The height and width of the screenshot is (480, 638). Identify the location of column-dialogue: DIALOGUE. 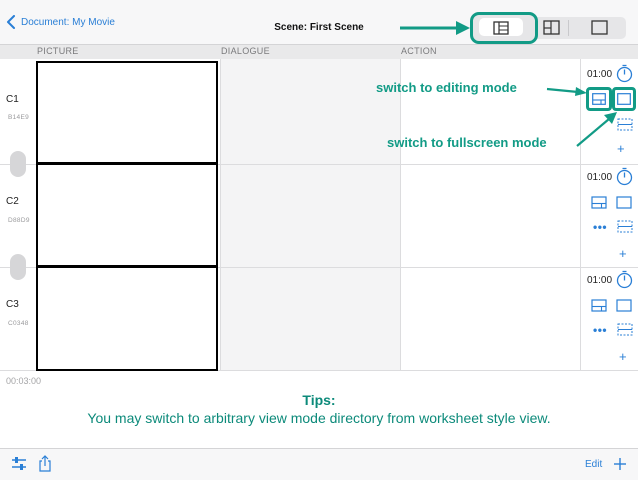
(245, 51).